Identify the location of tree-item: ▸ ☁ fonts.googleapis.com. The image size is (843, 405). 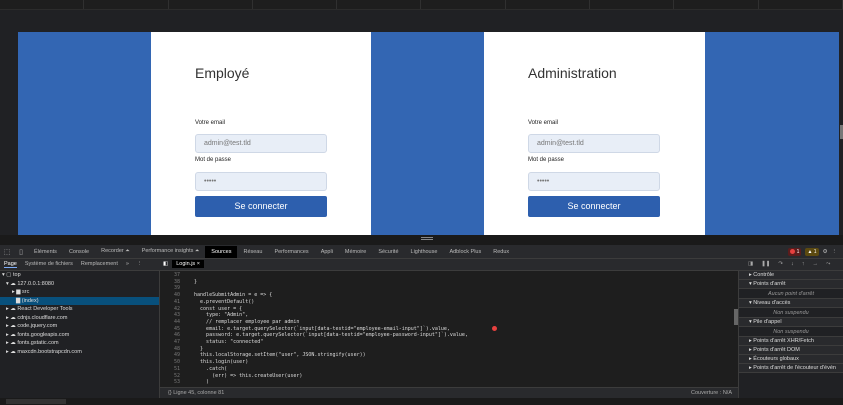
(79, 335).